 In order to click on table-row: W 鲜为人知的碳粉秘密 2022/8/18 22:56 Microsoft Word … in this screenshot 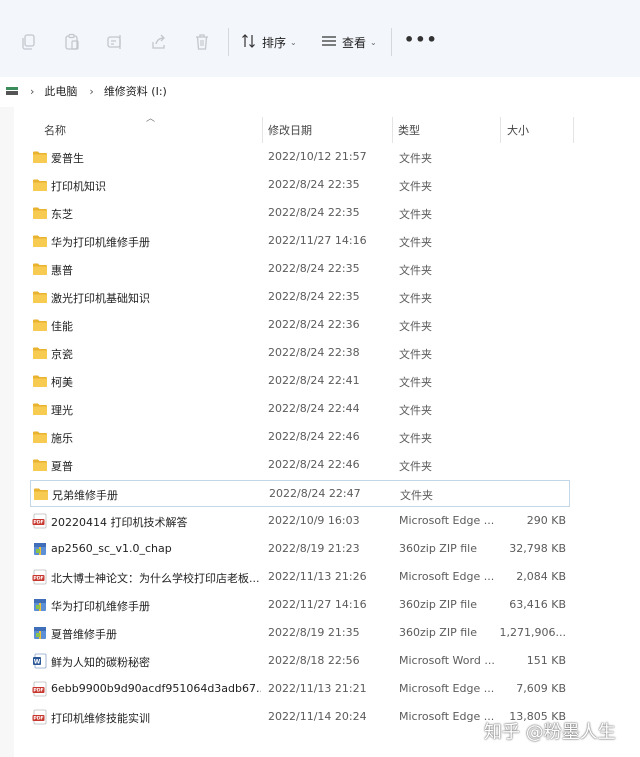, I will do `click(300, 661)`.